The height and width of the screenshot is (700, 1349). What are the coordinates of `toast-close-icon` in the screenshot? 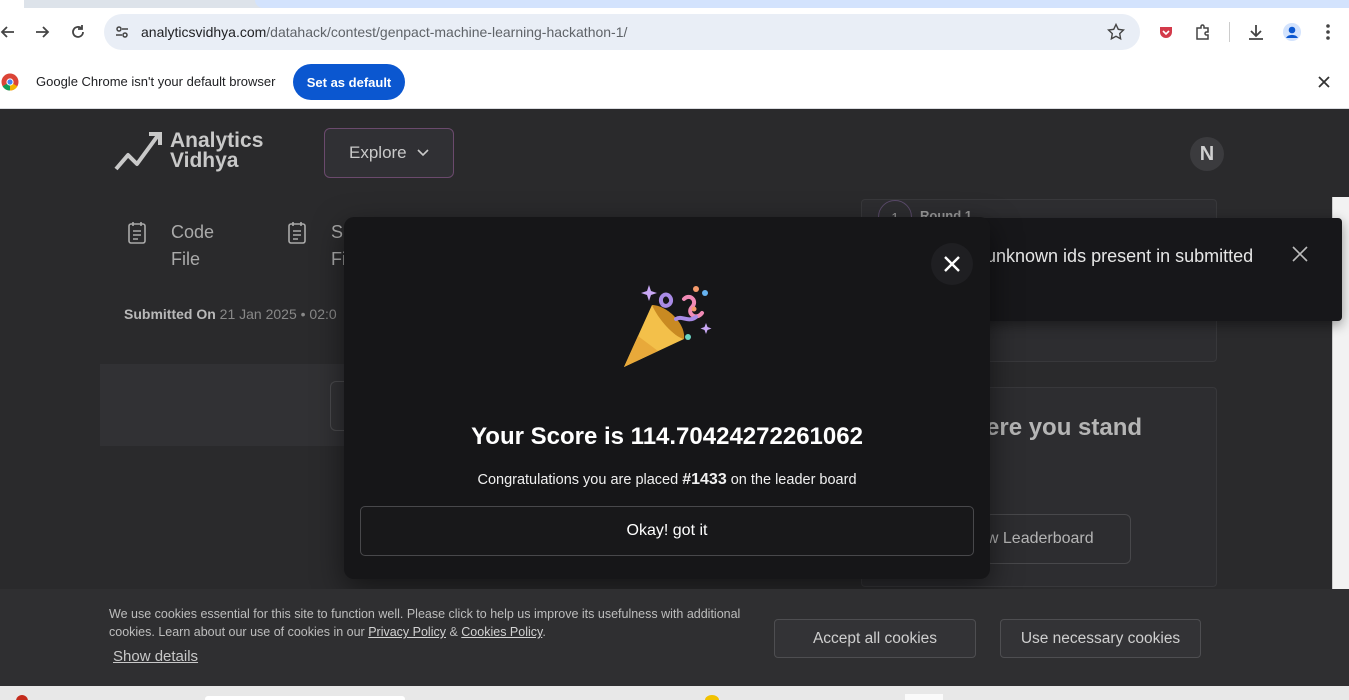 It's located at (1300, 254).